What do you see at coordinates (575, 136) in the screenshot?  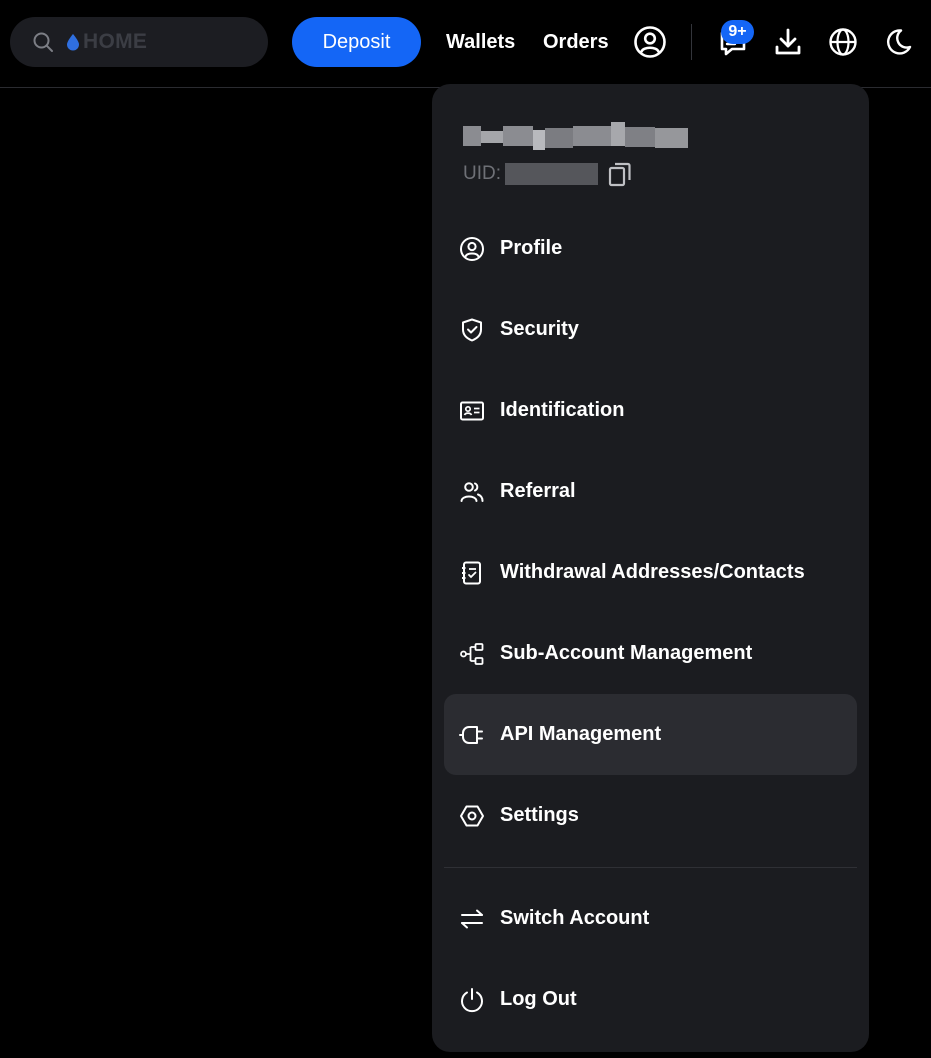 I see `username-redacted` at bounding box center [575, 136].